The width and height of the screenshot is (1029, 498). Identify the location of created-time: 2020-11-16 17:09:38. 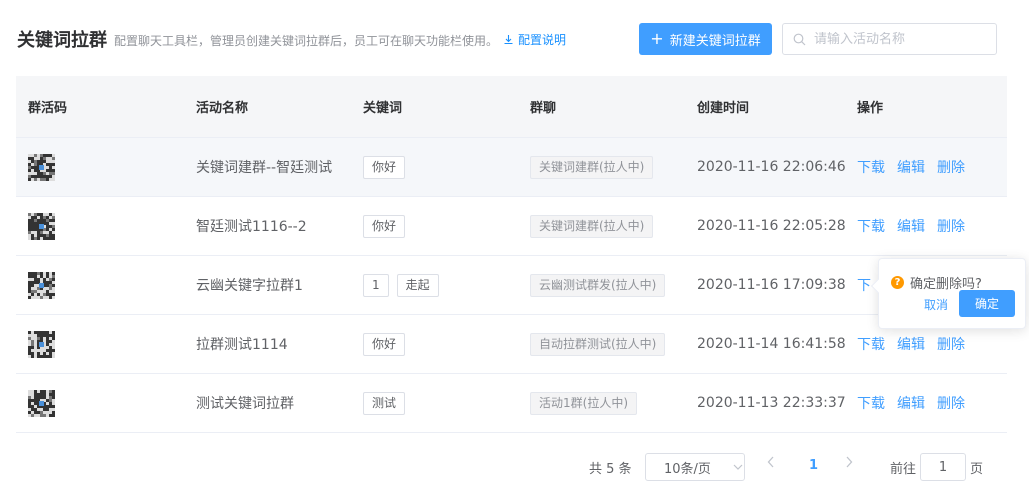
(771, 285).